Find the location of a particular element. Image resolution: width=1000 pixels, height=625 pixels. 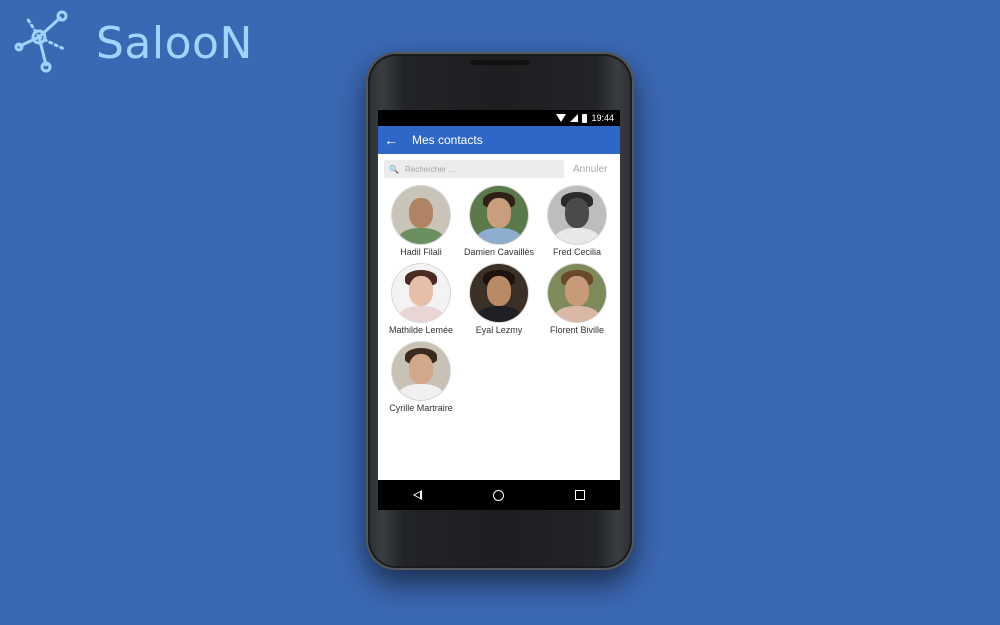

arrow-left-icon: ← is located at coordinates (391, 140).